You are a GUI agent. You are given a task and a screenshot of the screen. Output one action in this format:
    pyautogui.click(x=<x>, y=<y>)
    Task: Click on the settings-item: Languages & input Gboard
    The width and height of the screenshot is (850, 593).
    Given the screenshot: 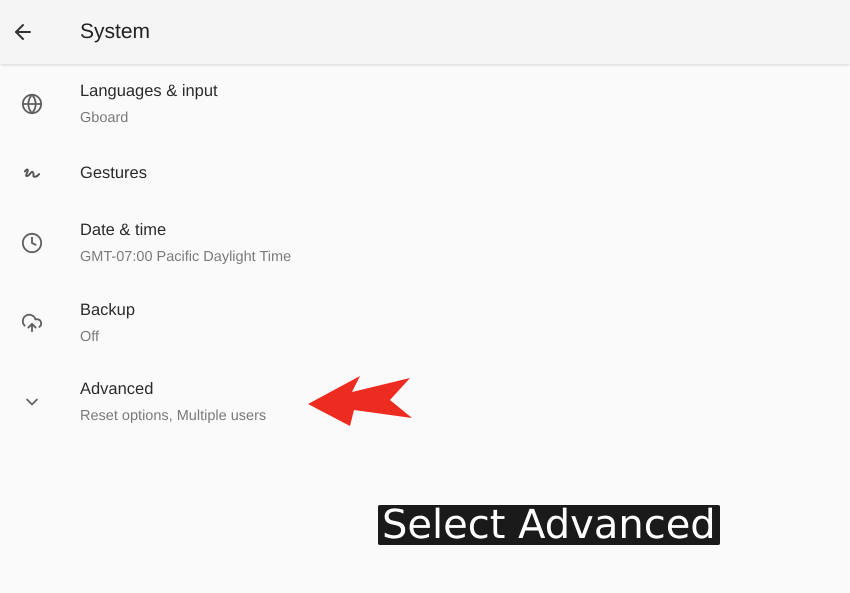 What is the action you would take?
    pyautogui.click(x=425, y=104)
    